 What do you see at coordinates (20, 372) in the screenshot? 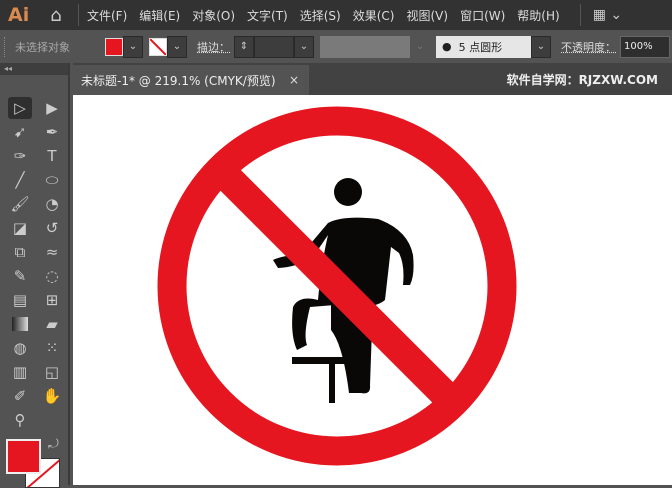
I see `column-graph-tool-icon: ▥` at bounding box center [20, 372].